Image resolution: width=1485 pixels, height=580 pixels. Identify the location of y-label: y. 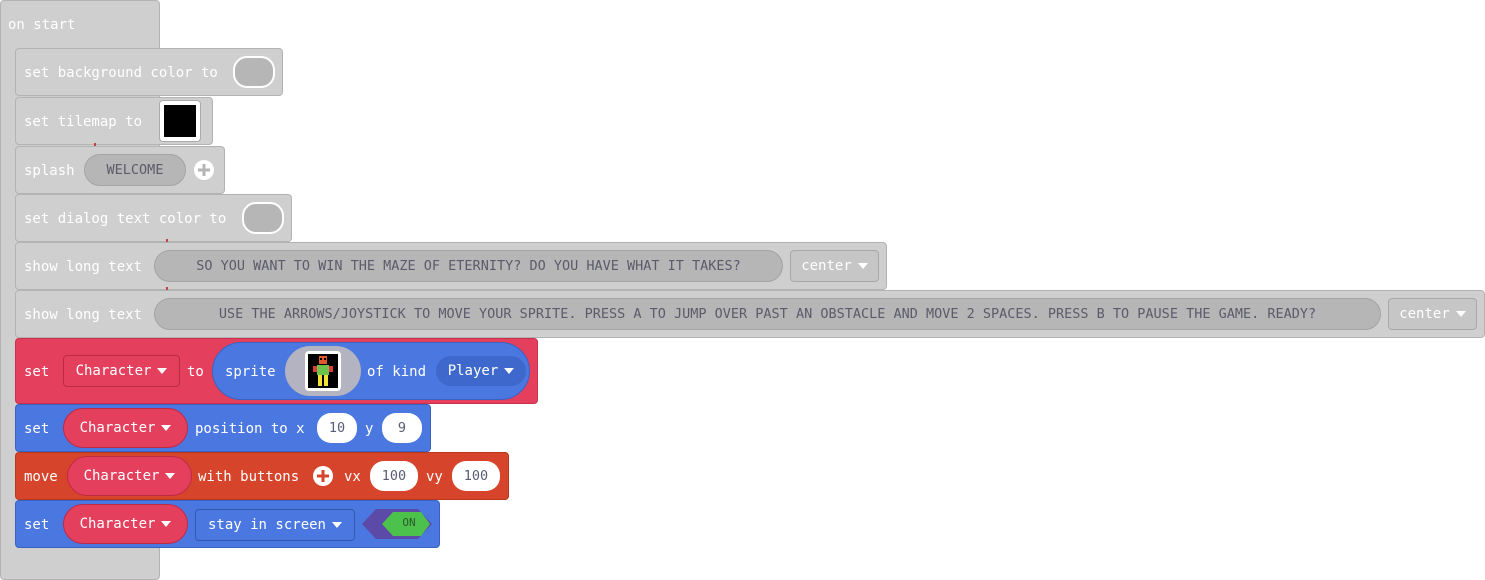
(369, 429).